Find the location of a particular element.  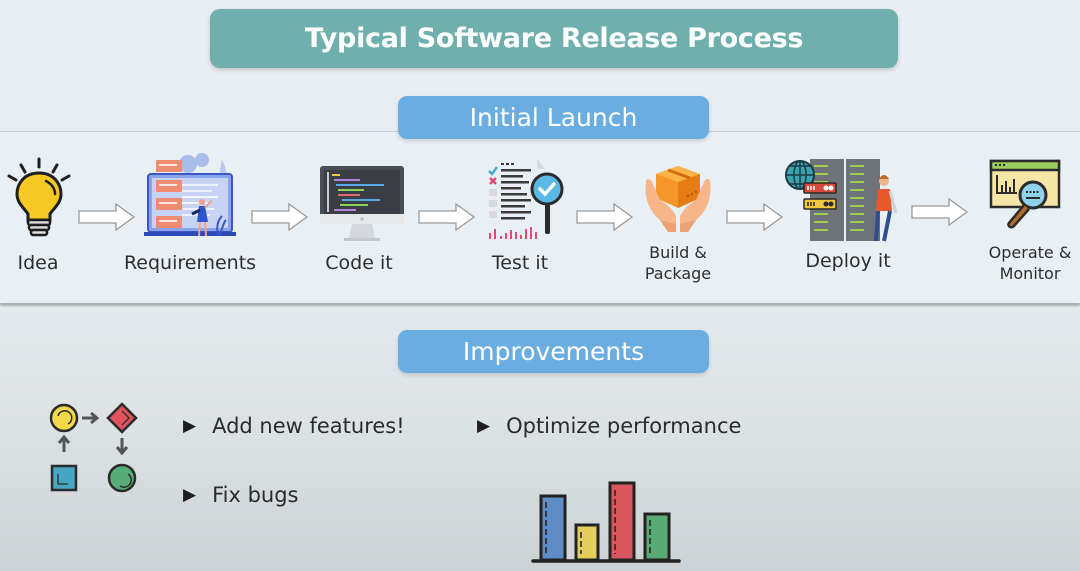

package-hands-icon is located at coordinates (678, 199).